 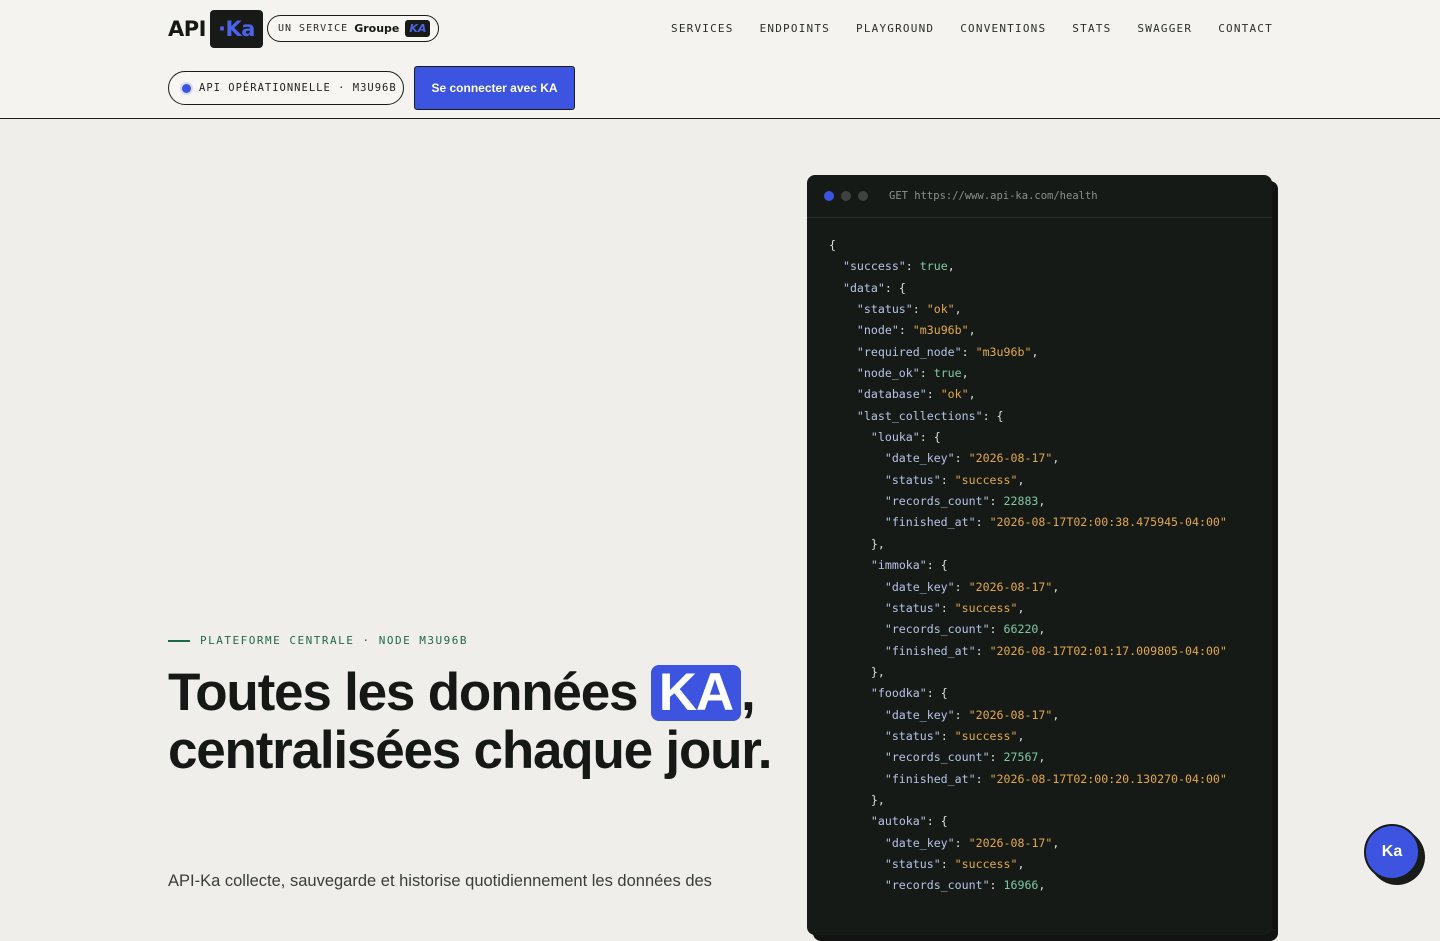 What do you see at coordinates (993, 196) in the screenshot?
I see `request-url: GET https://www.api-ka.com/health` at bounding box center [993, 196].